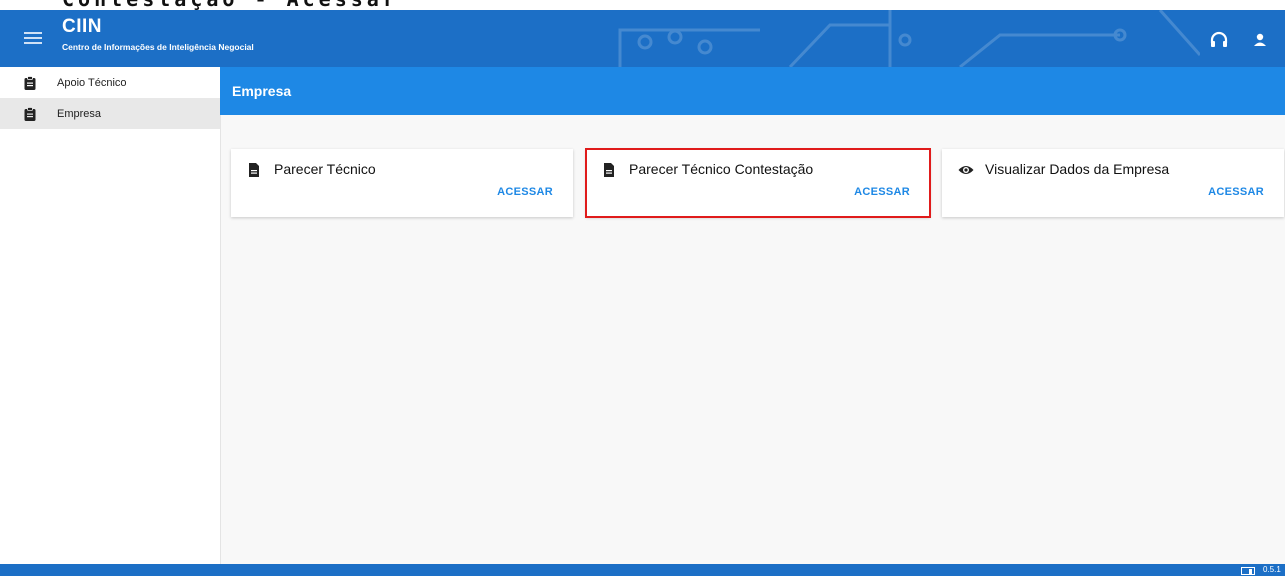 The width and height of the screenshot is (1285, 576). I want to click on circuit-background-pattern, so click(909, 38).